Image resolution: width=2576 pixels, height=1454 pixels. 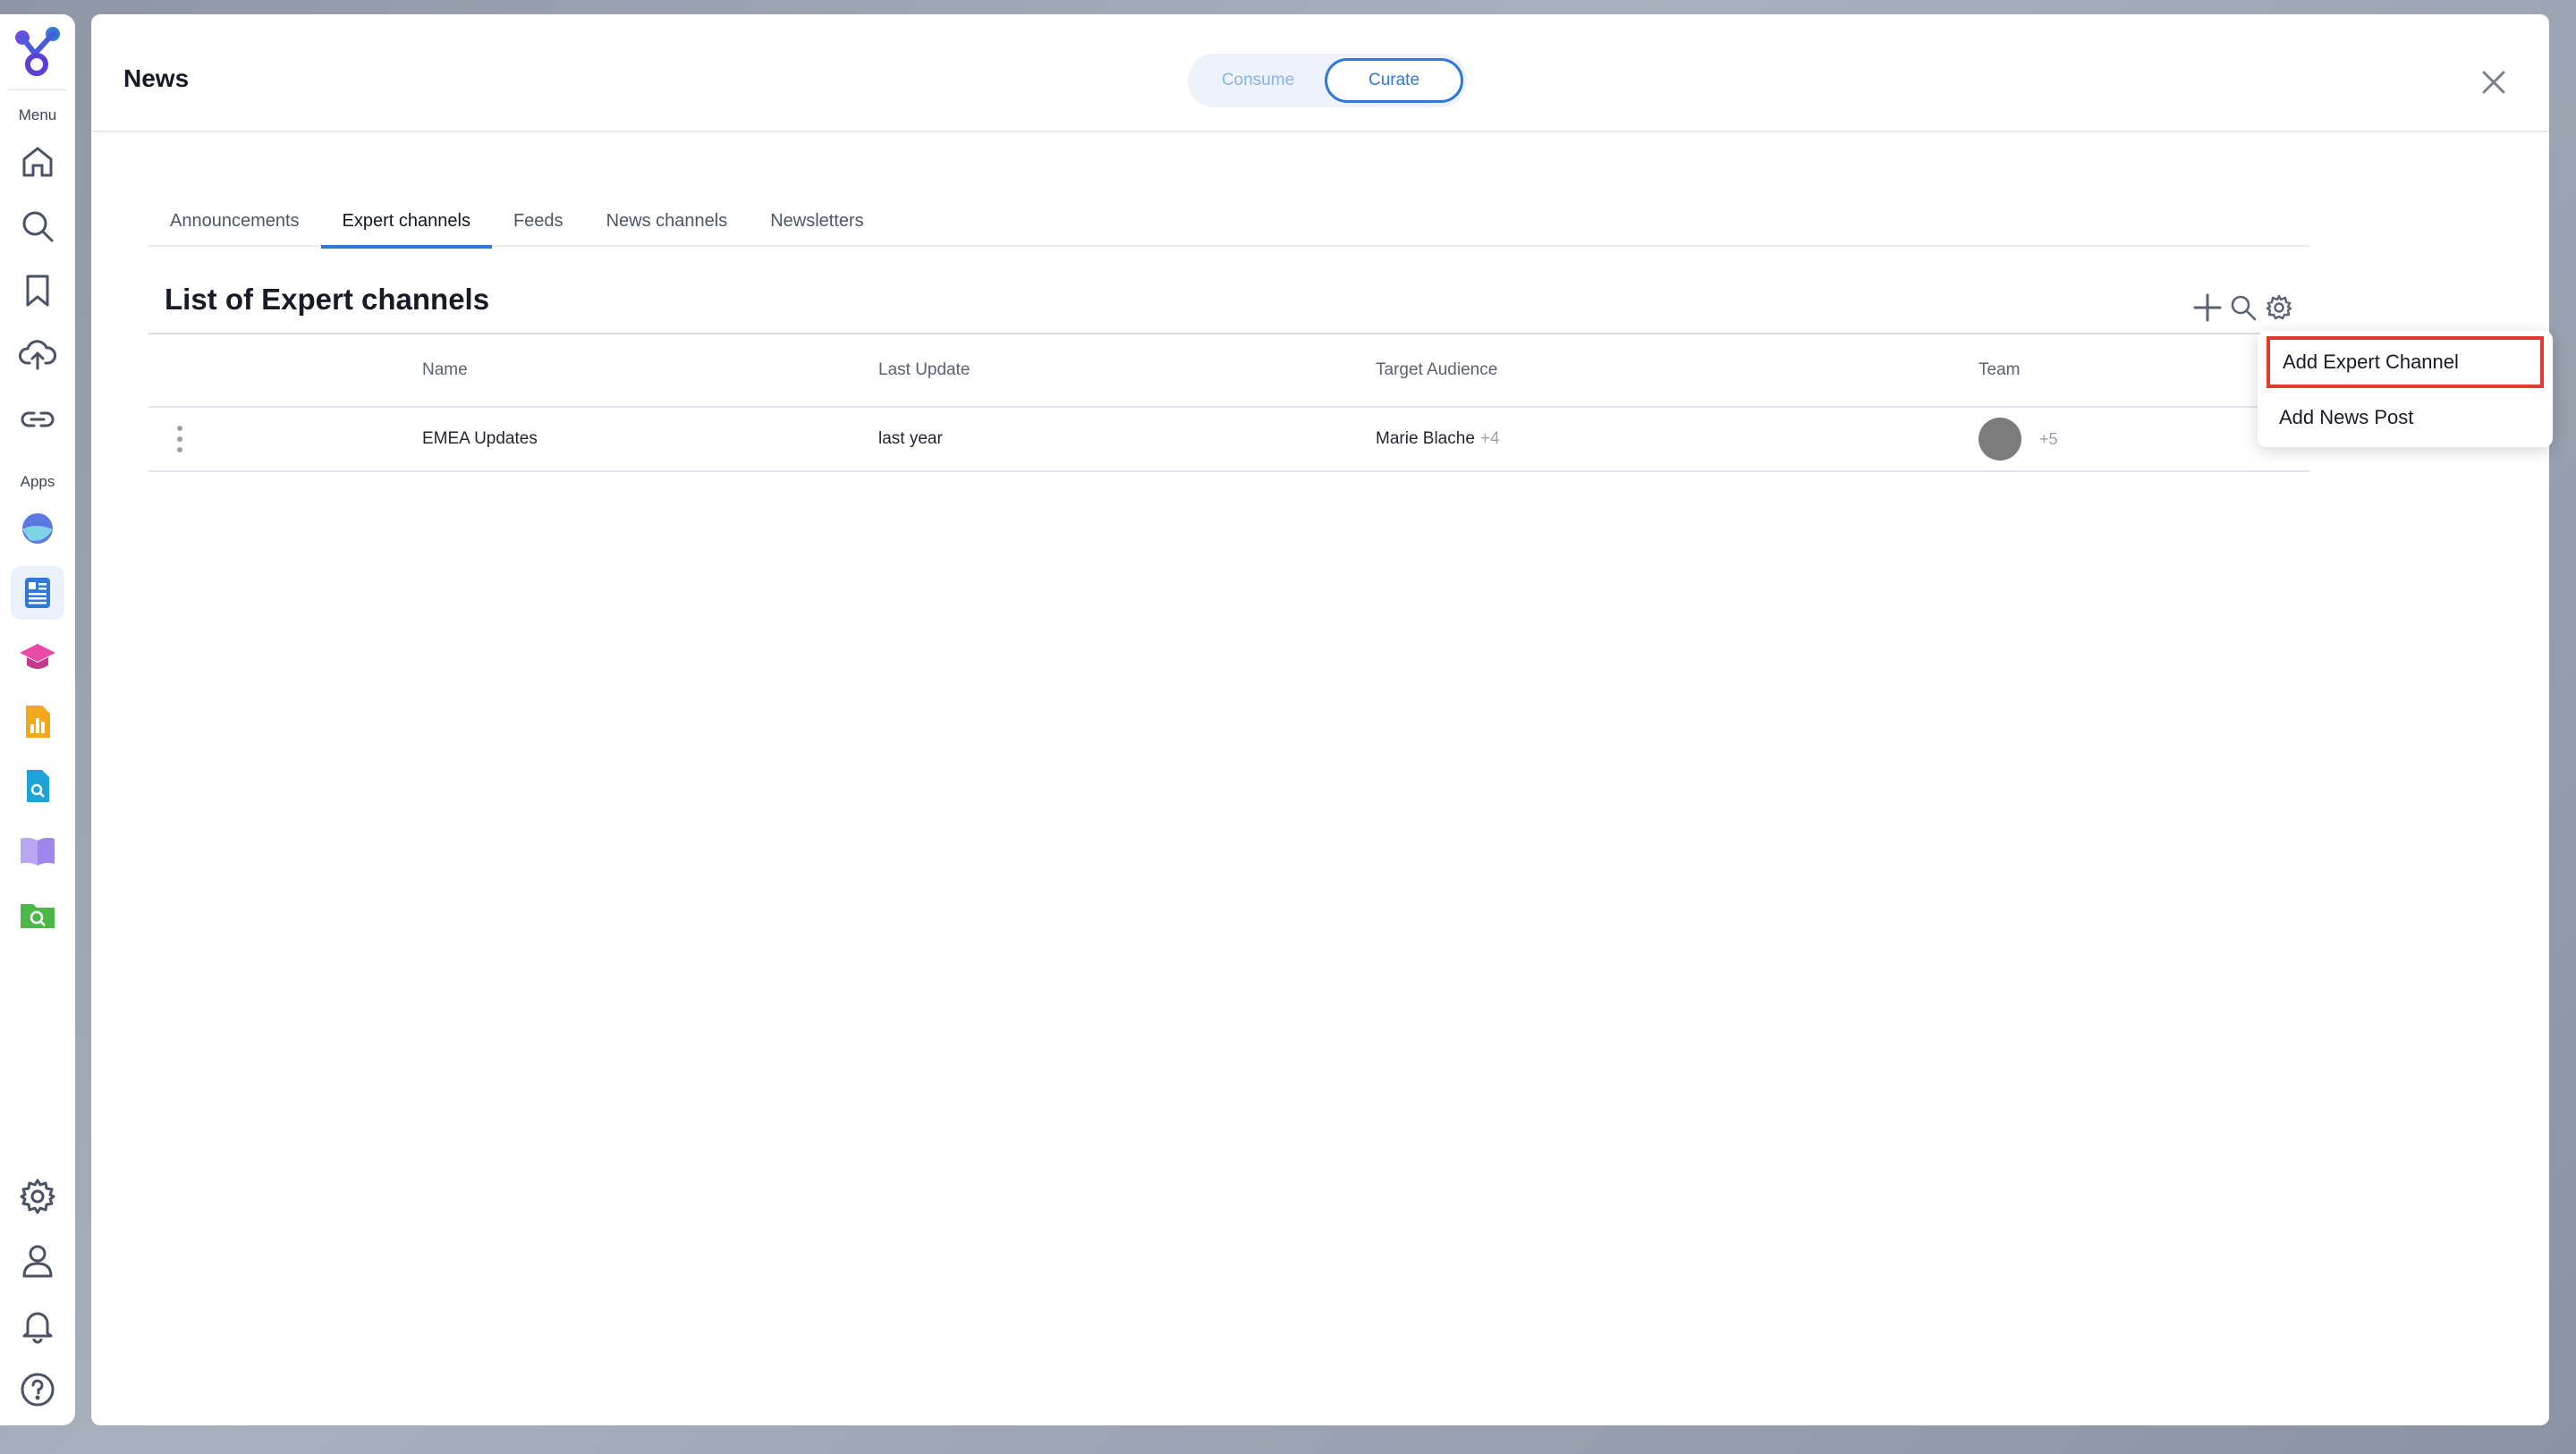 What do you see at coordinates (234, 221) in the screenshot?
I see `tab-announcements: Announcements` at bounding box center [234, 221].